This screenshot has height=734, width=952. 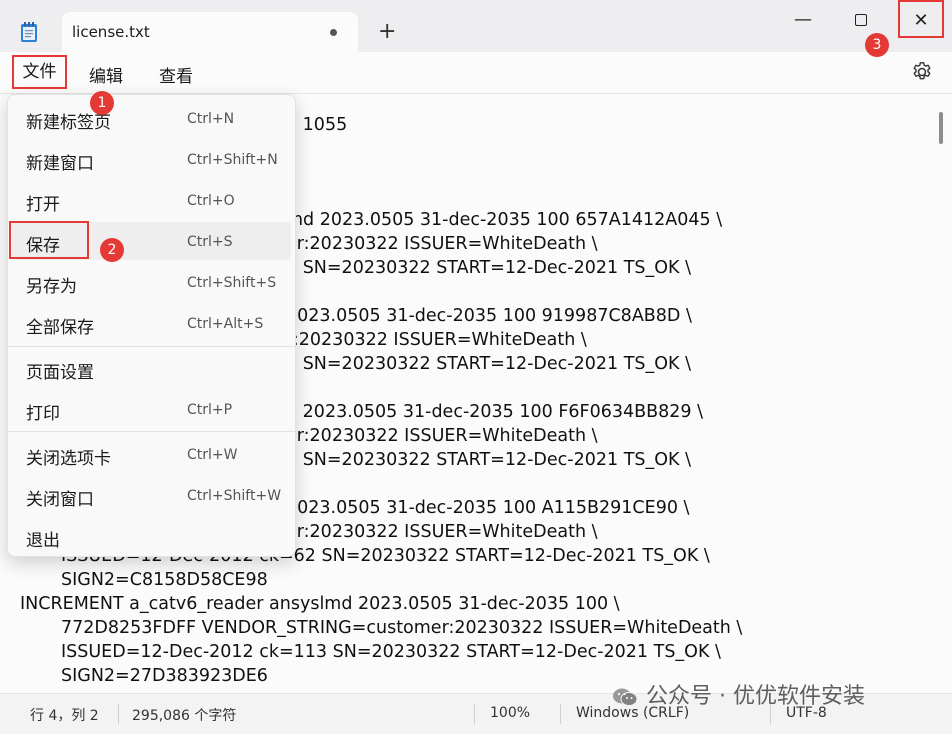 What do you see at coordinates (755, 696) in the screenshot?
I see `watermark-text: 公众号 · 优优软件安装` at bounding box center [755, 696].